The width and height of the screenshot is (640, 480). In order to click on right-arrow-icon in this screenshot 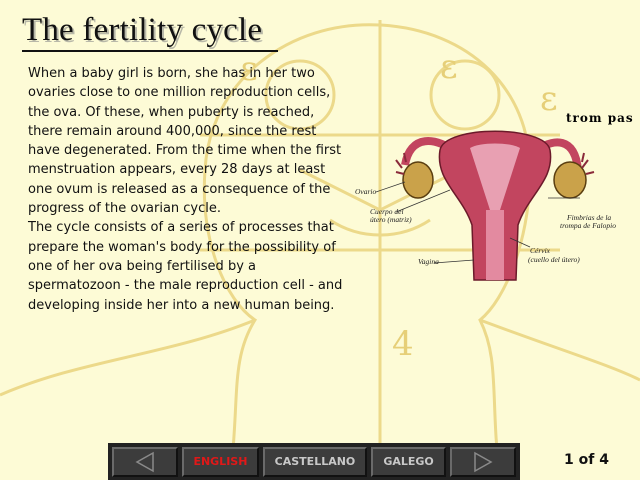, I will do `click(483, 461)`.